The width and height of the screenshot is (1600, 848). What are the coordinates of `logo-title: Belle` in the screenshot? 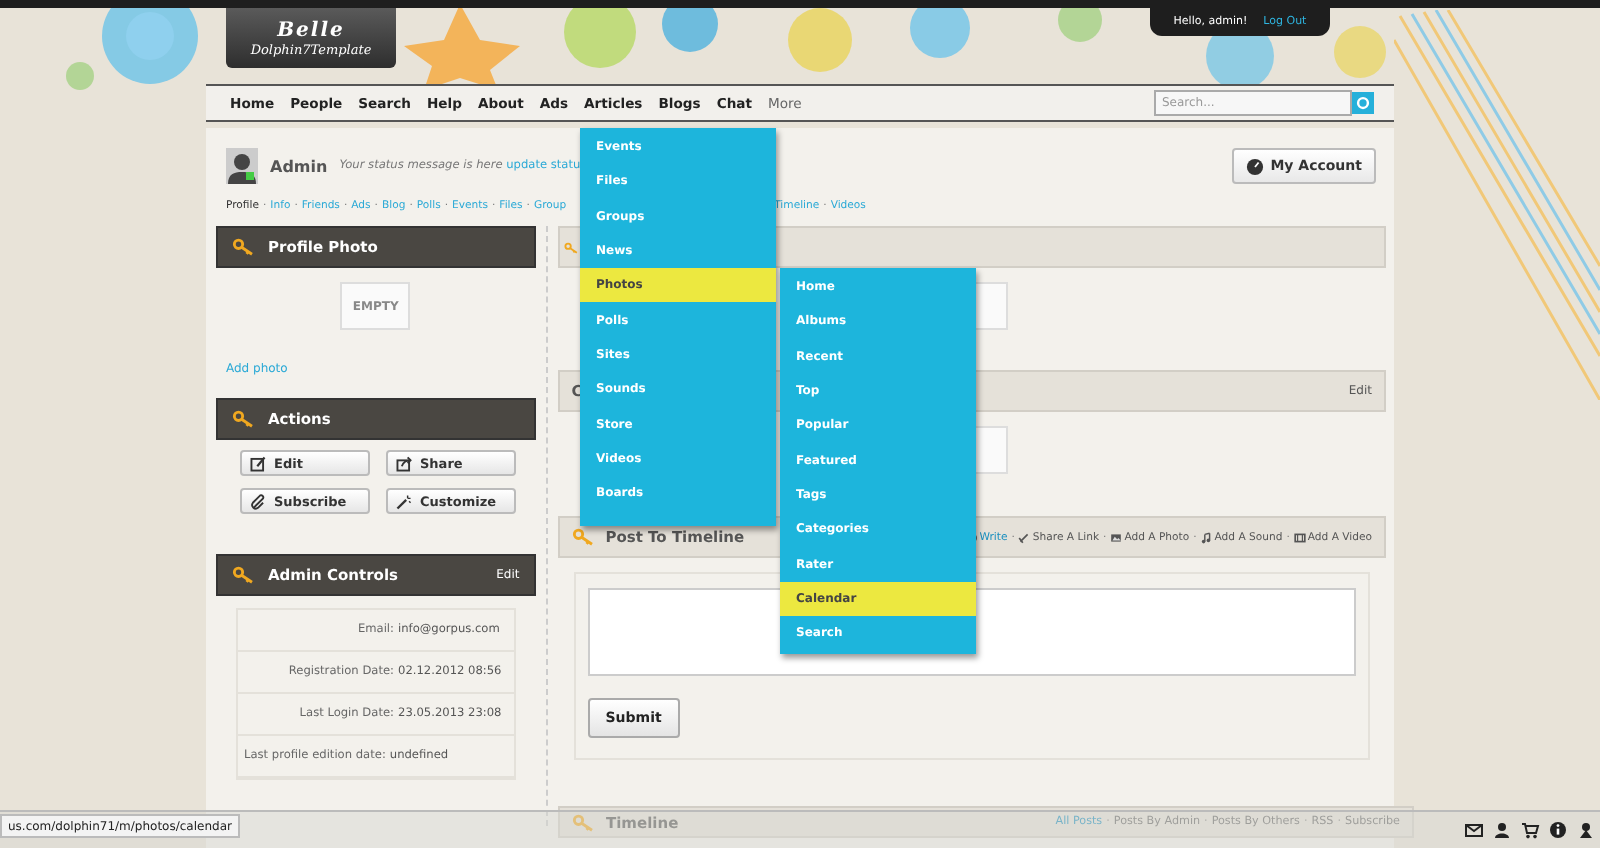 It's located at (311, 30).